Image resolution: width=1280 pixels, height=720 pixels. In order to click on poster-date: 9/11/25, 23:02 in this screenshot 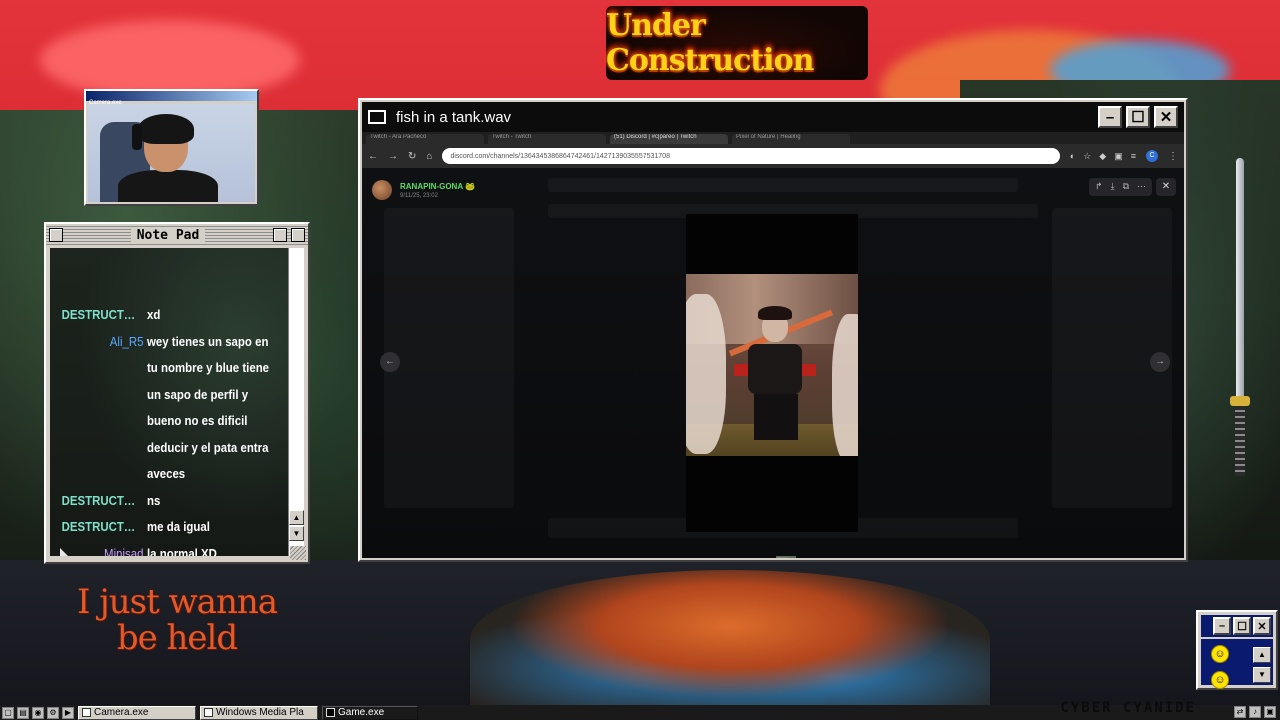, I will do `click(419, 195)`.